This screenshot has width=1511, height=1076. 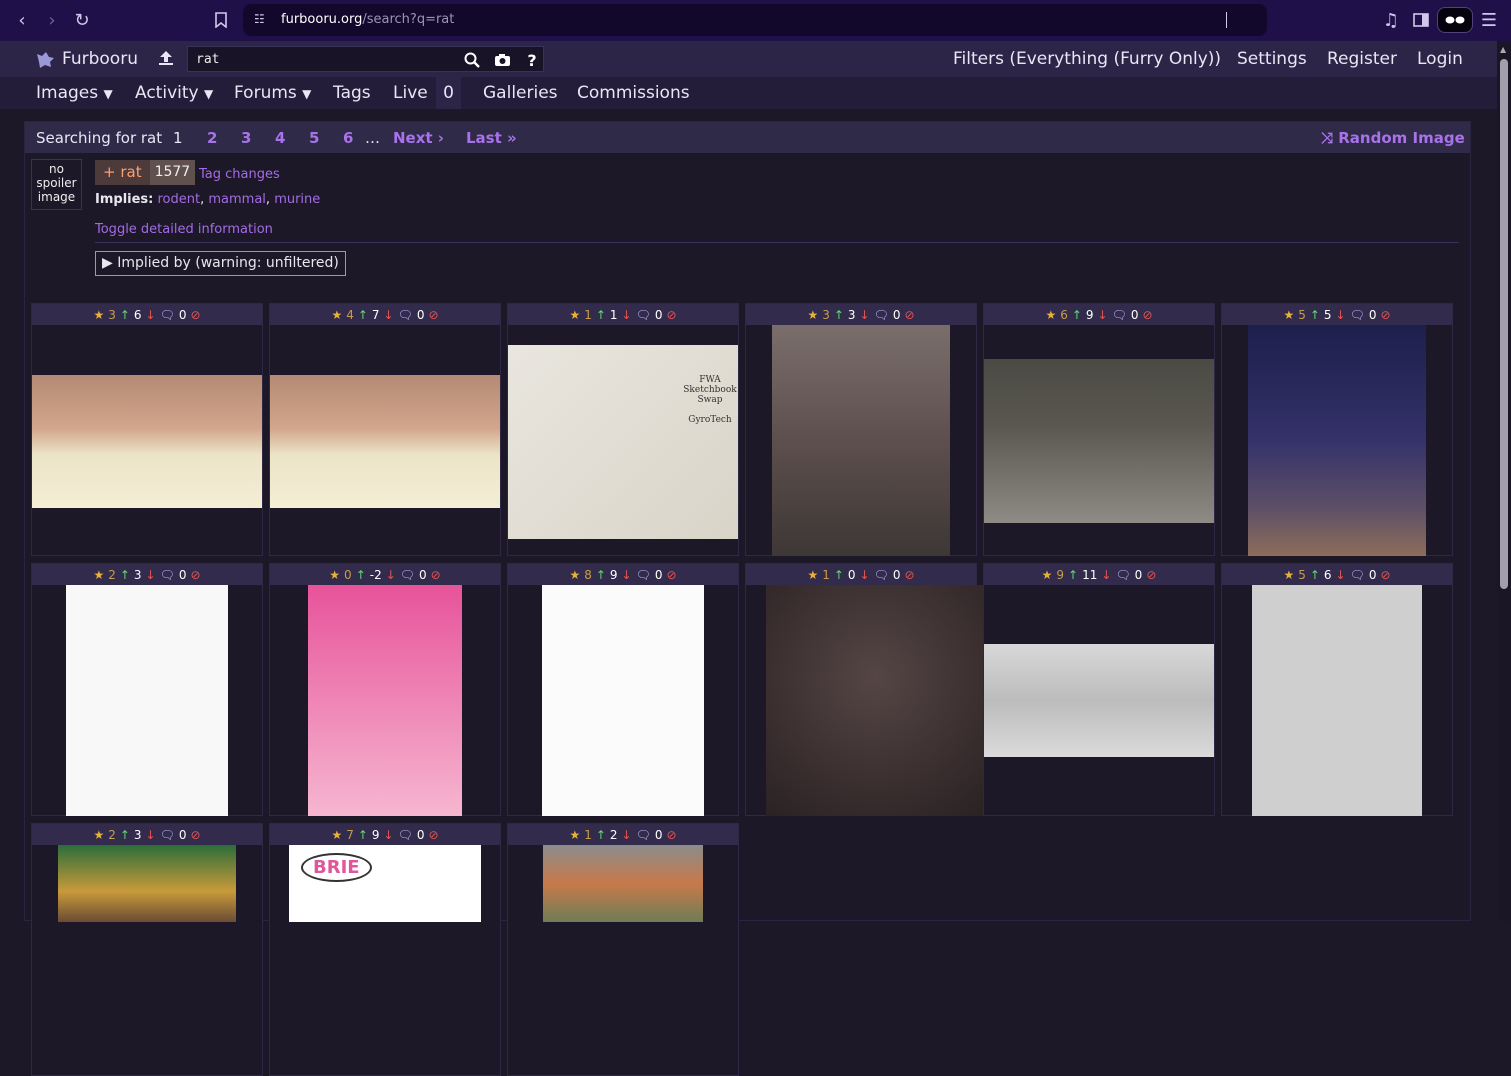 I want to click on nav-images: Images ▼, so click(x=74, y=93).